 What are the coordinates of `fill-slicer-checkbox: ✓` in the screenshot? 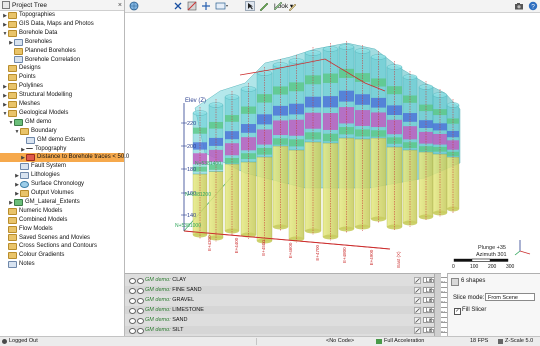 It's located at (457, 311).